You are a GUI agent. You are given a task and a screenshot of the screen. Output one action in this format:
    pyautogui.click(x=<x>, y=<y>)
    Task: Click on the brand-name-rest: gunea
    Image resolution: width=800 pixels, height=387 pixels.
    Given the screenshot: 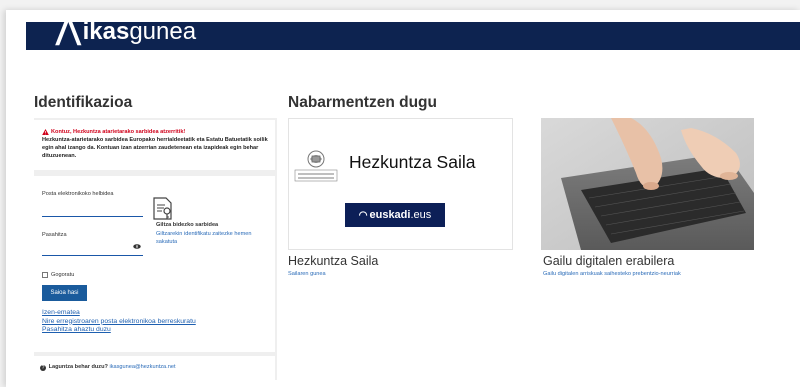 What is the action you would take?
    pyautogui.click(x=163, y=33)
    